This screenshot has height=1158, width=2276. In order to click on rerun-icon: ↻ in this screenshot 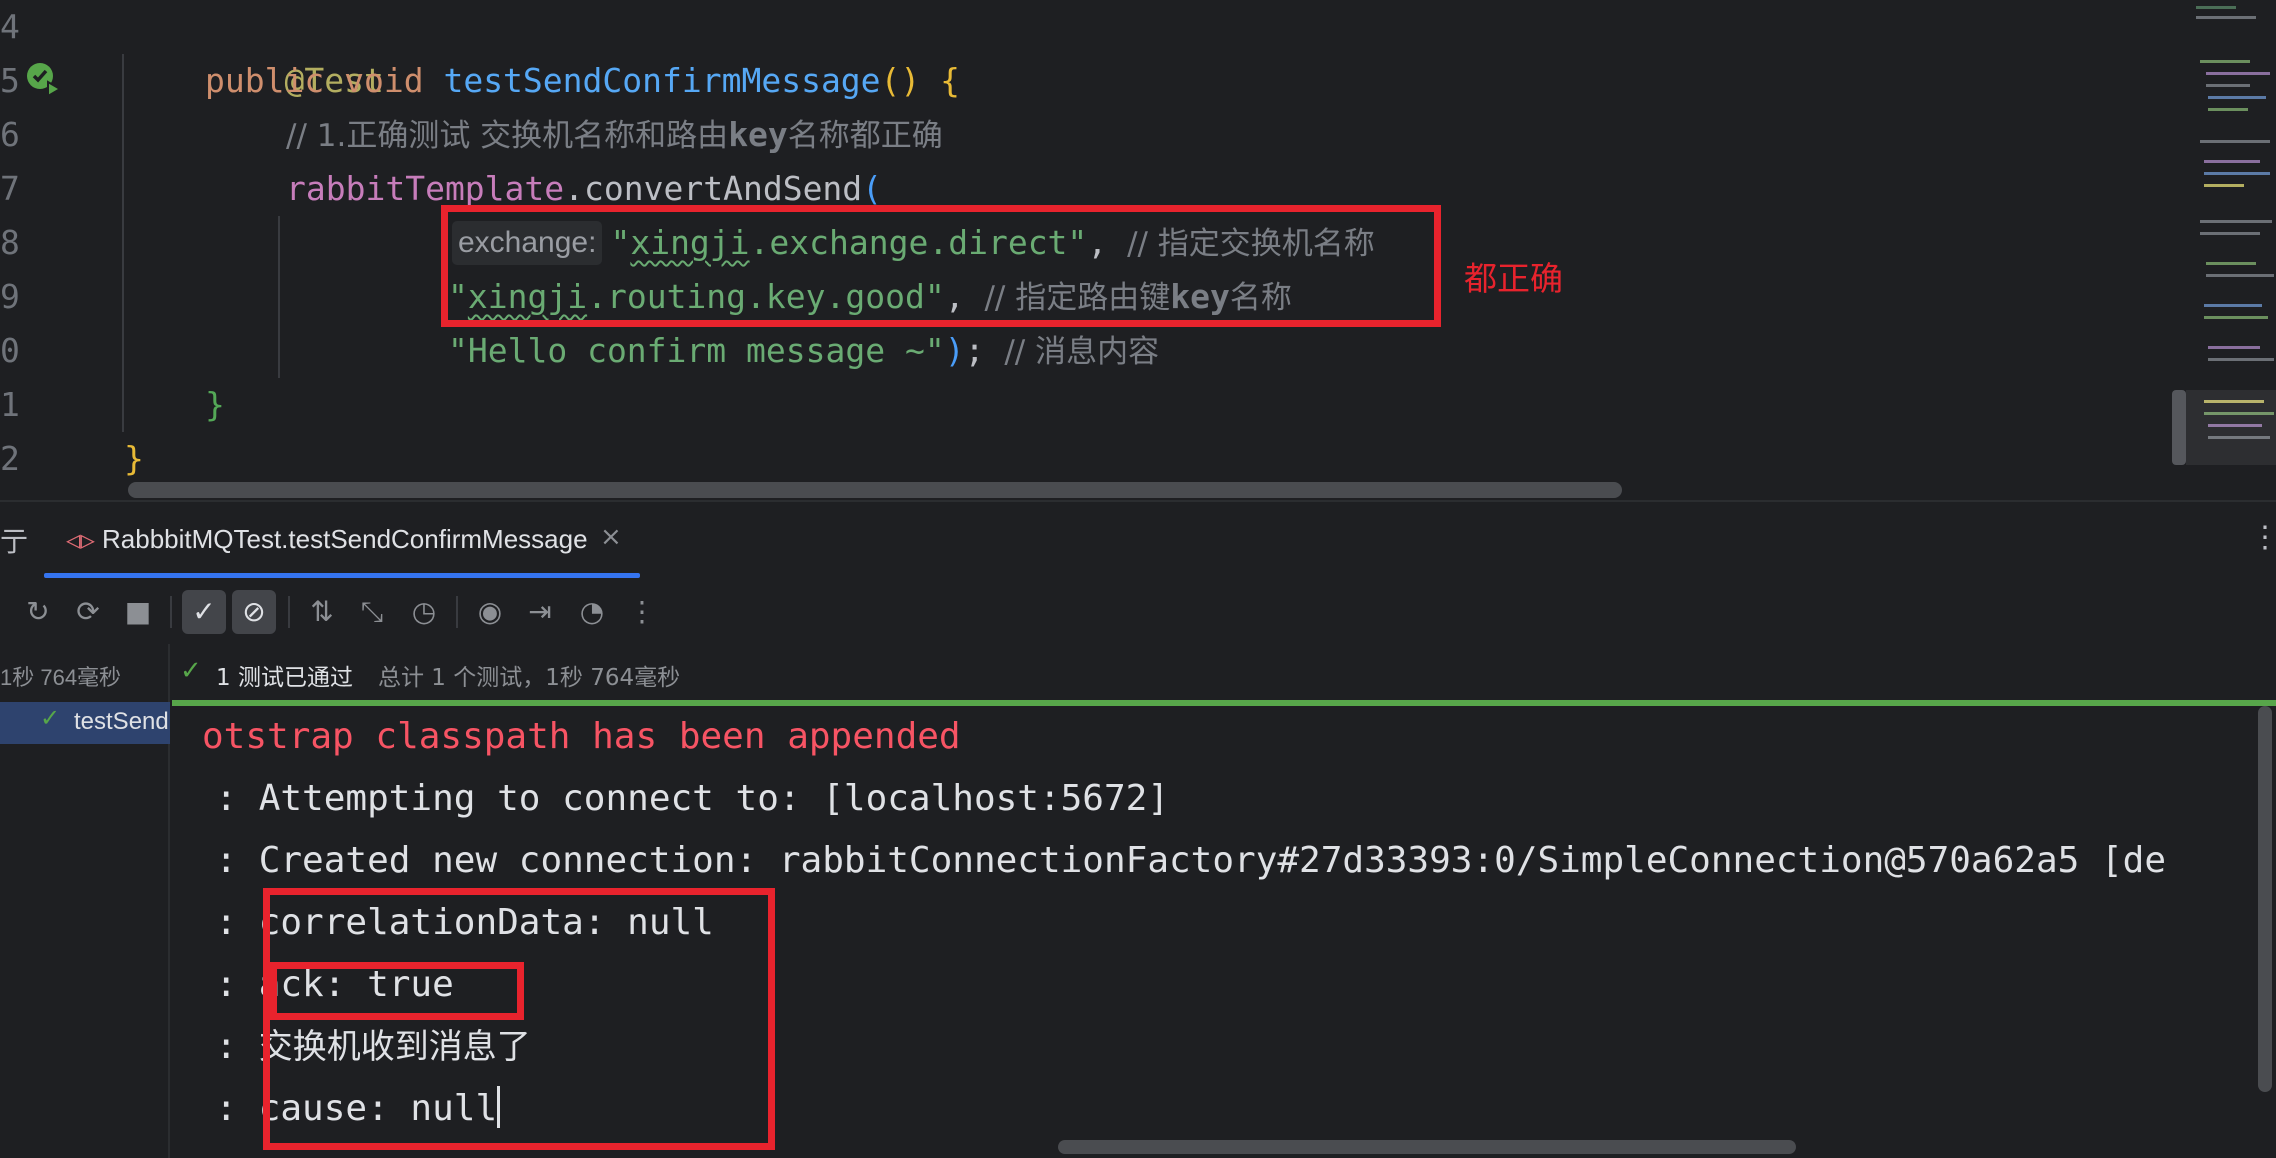, I will do `click(38, 612)`.